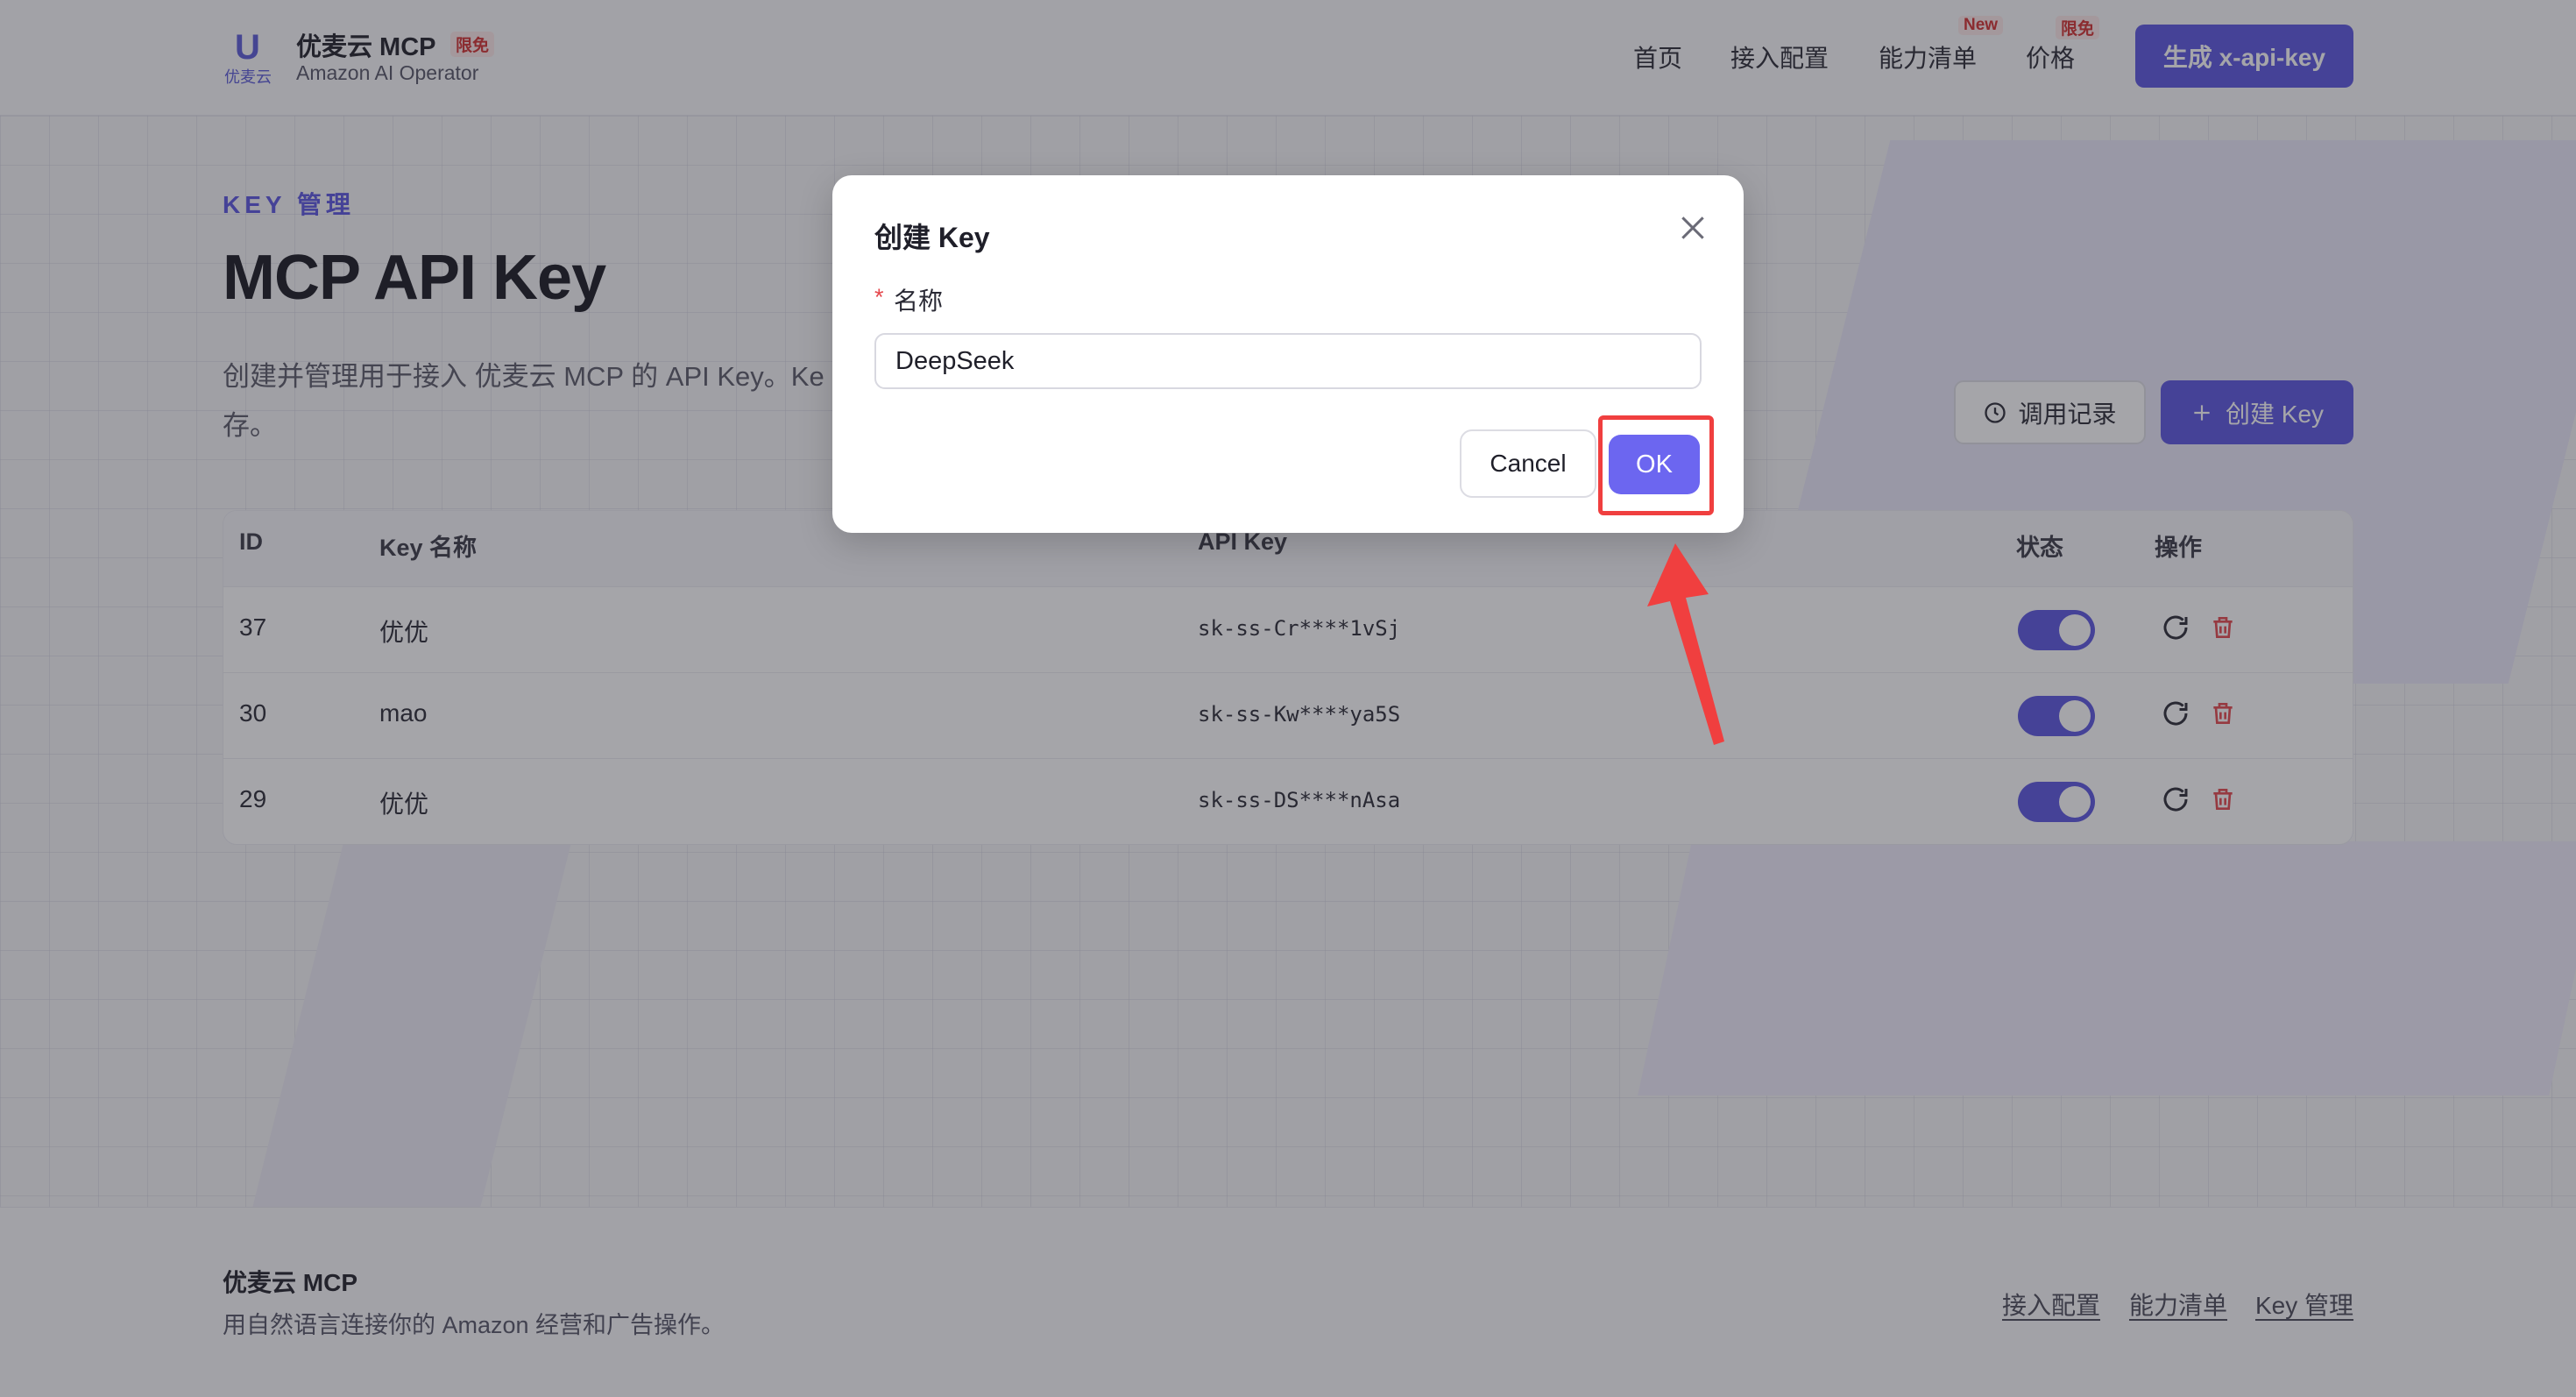 The image size is (2576, 1397). I want to click on annotation-arrow-icon, so click(1685, 644).